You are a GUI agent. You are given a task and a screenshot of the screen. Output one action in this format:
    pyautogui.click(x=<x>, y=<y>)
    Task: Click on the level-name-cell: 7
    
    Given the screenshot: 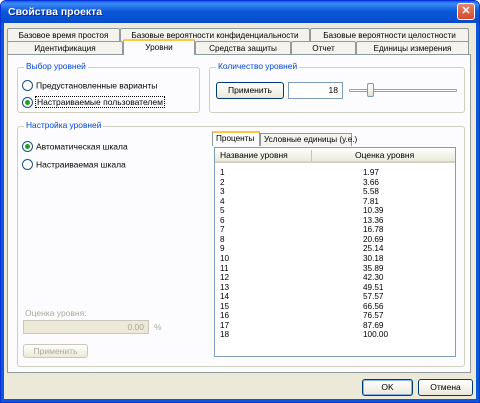 What is the action you would take?
    pyautogui.click(x=222, y=230)
    